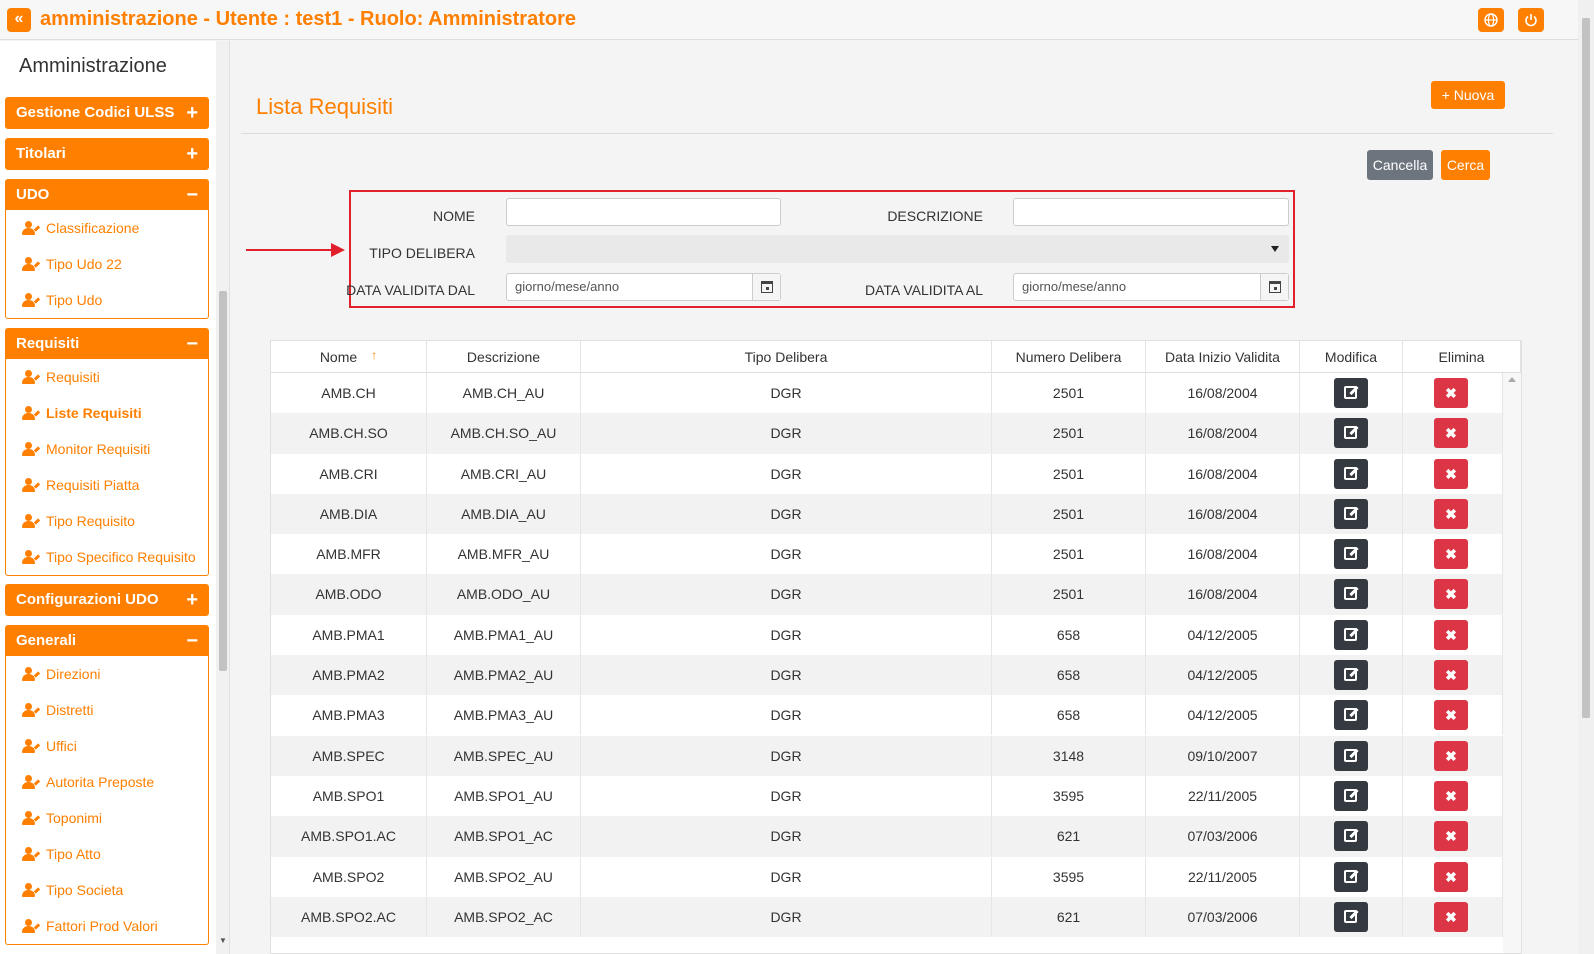 The width and height of the screenshot is (1594, 954). Describe the element at coordinates (192, 600) in the screenshot. I see `expand-icon: +` at that location.